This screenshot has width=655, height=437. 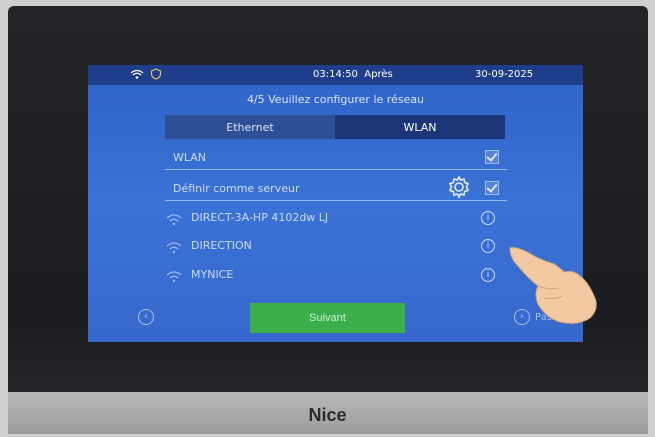 I want to click on wifi-network-item: MYNICE i, so click(x=336, y=277).